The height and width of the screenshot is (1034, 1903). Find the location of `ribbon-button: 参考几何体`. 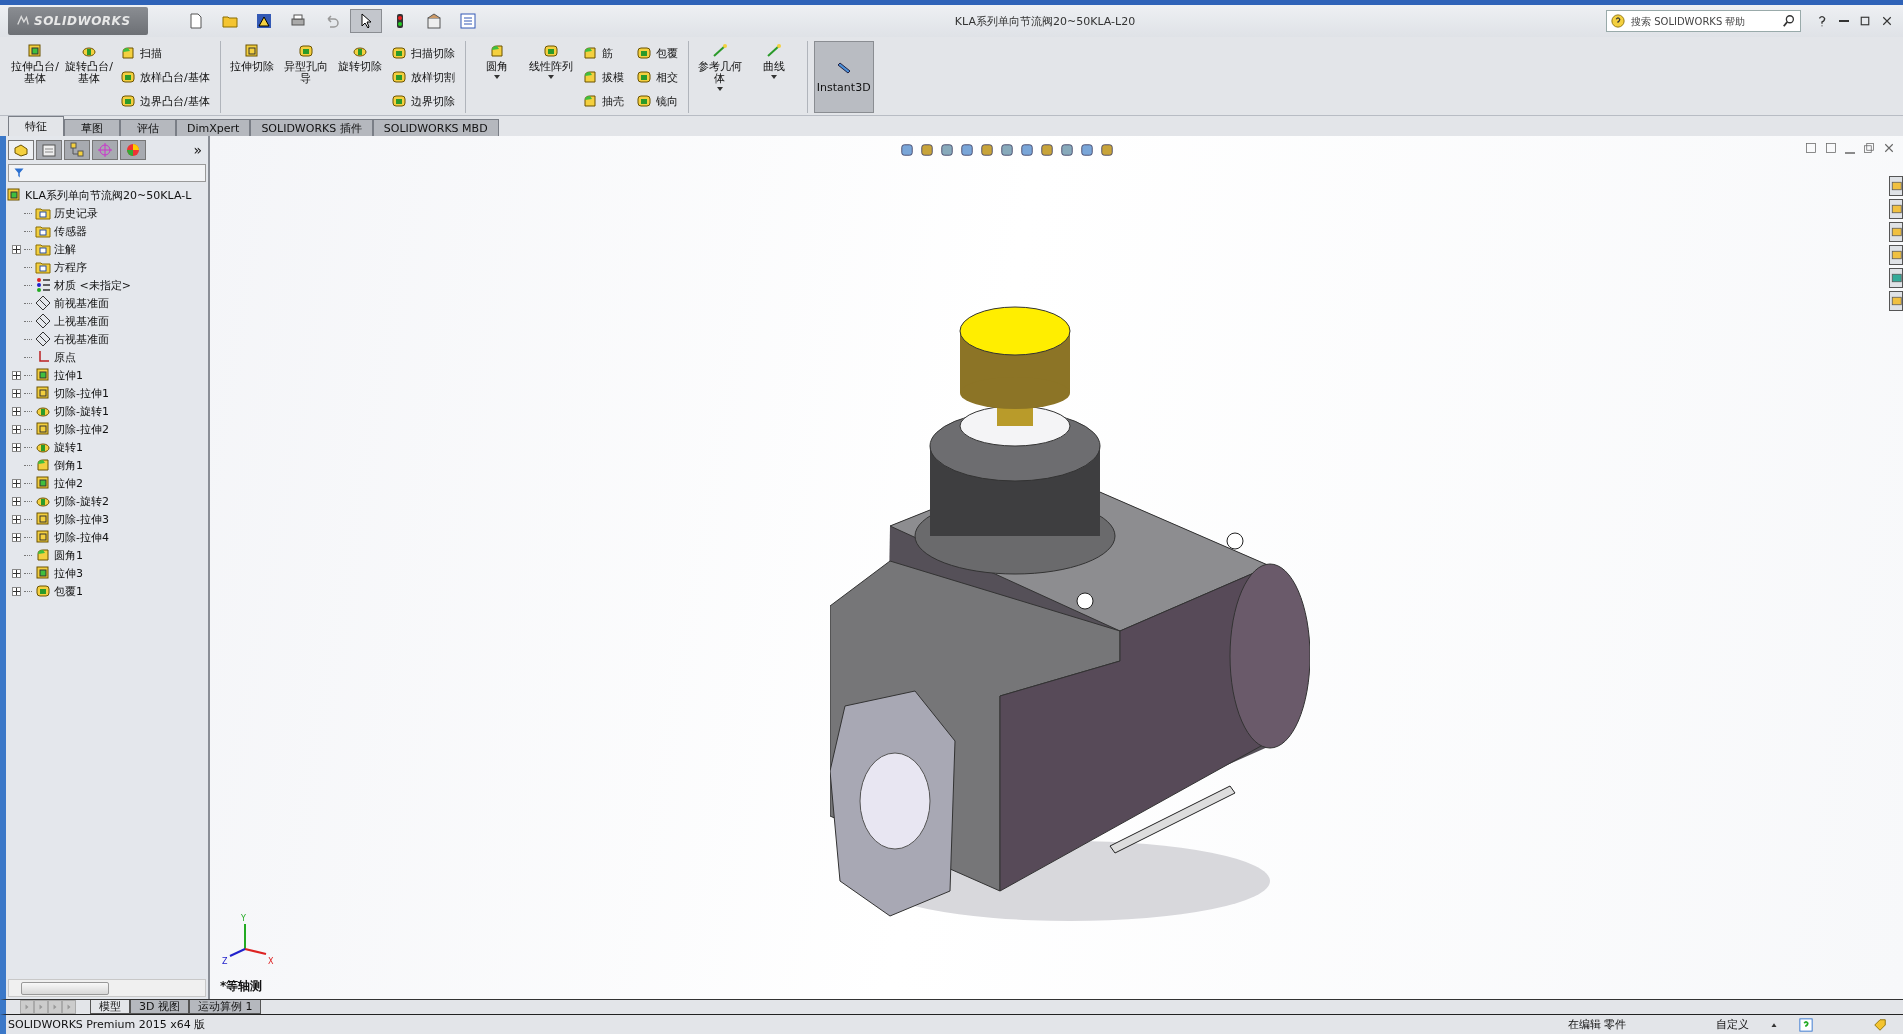

ribbon-button: 参考几何体 is located at coordinates (719, 77).